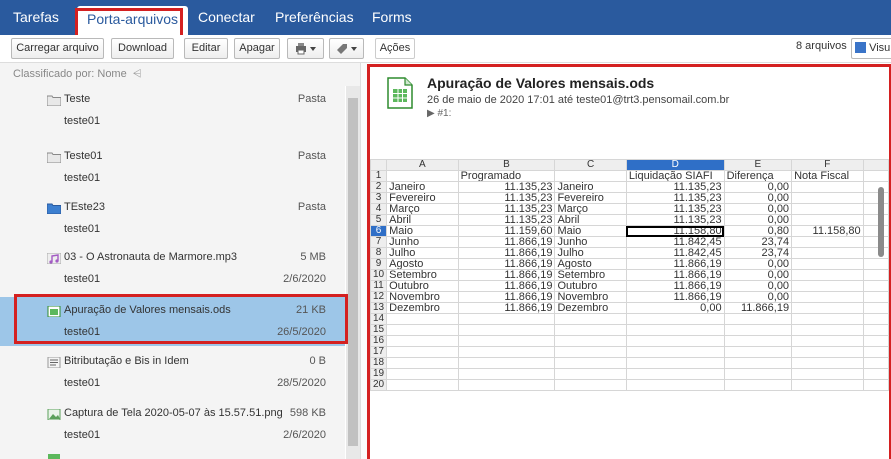 This screenshot has height=459, width=891. What do you see at coordinates (54, 414) in the screenshot?
I see `image-file-icon` at bounding box center [54, 414].